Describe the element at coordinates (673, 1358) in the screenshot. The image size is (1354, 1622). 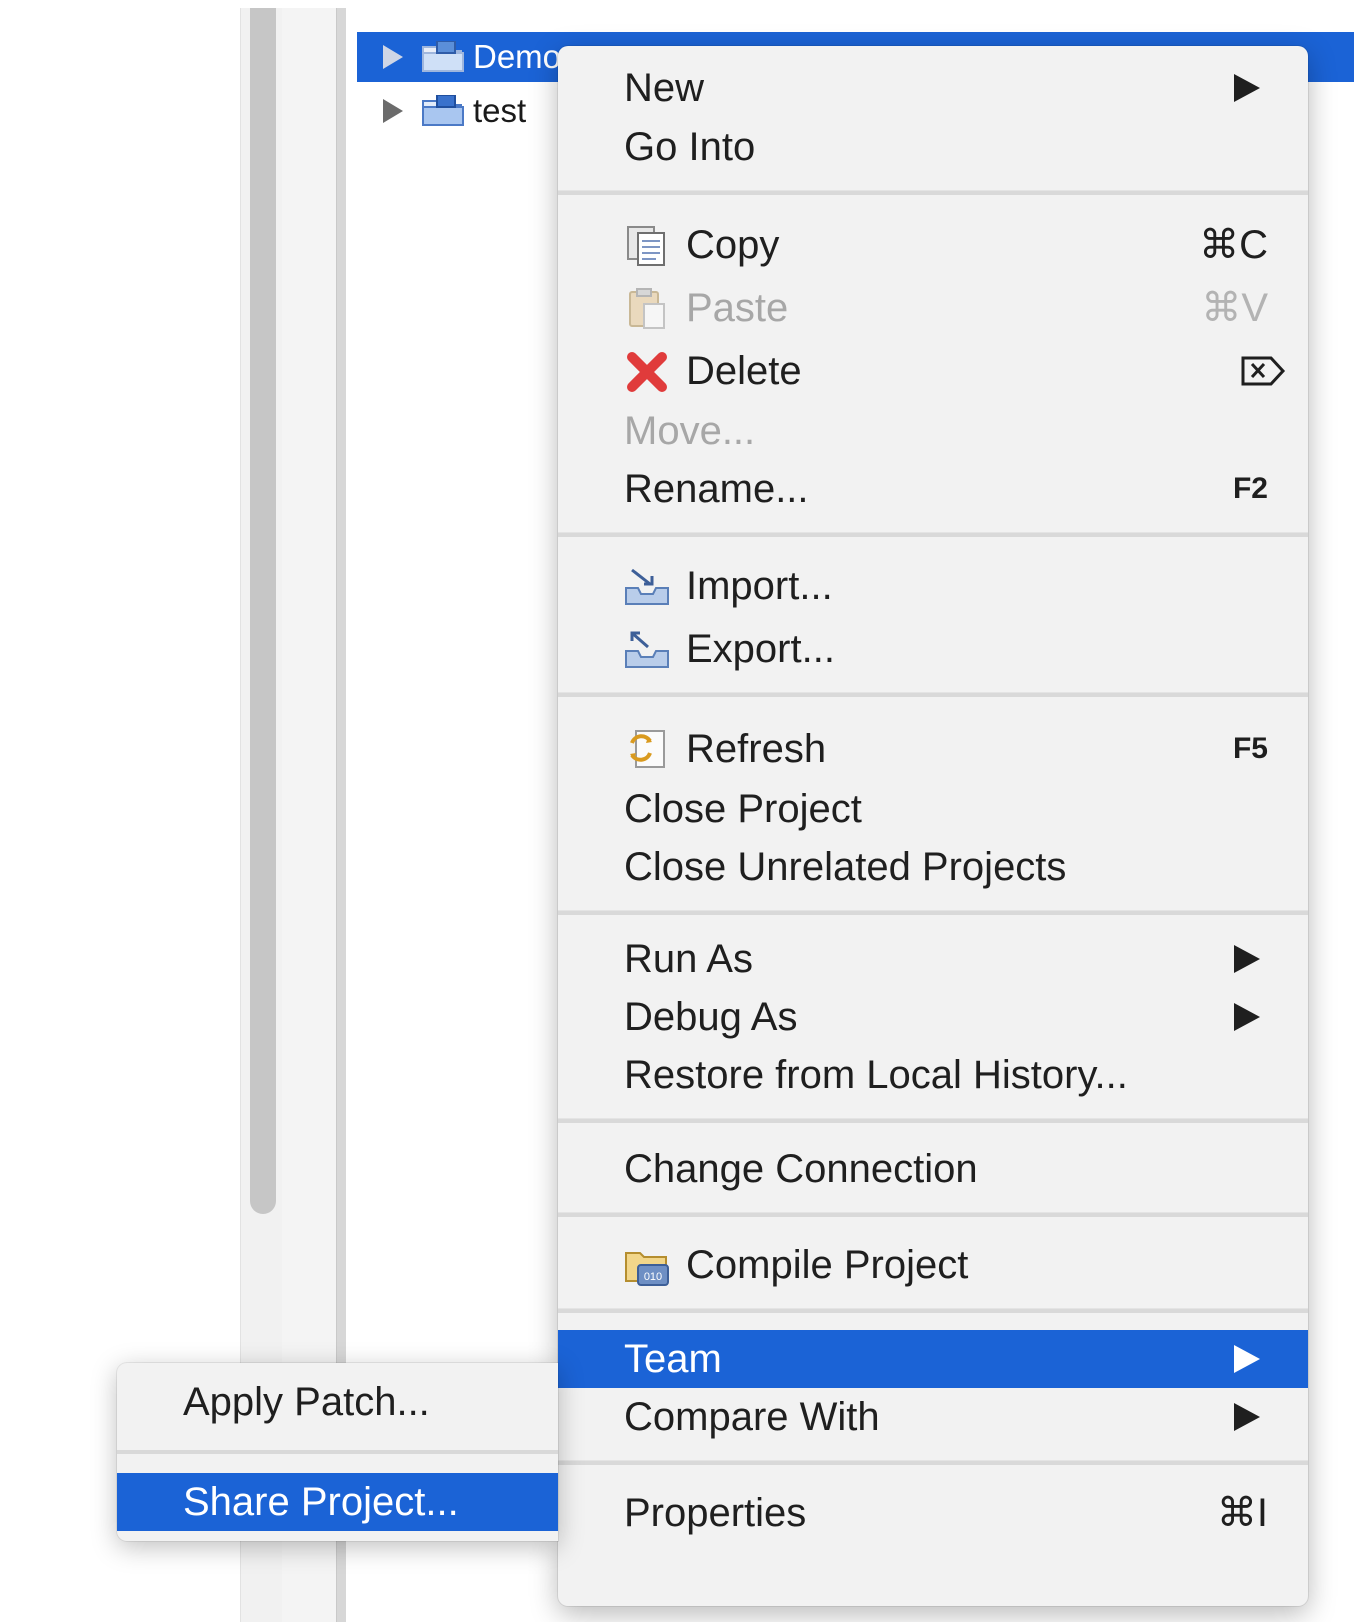
I see `menu-item-label: Team` at that location.